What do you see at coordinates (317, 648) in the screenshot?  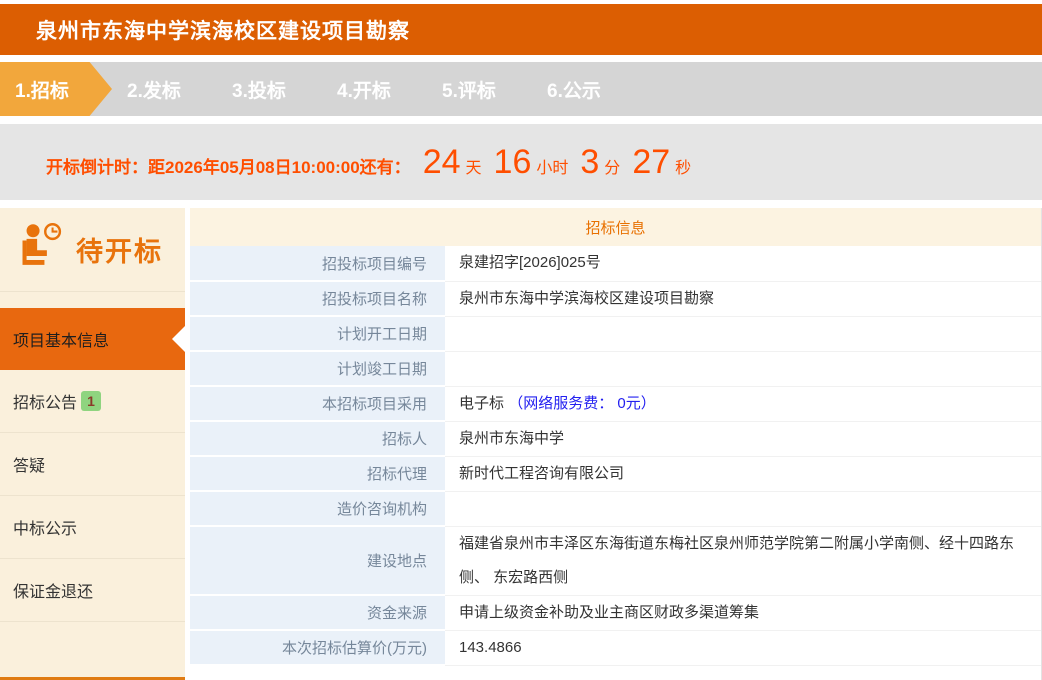 I see `row-label: 本次招标估算价(万元)` at bounding box center [317, 648].